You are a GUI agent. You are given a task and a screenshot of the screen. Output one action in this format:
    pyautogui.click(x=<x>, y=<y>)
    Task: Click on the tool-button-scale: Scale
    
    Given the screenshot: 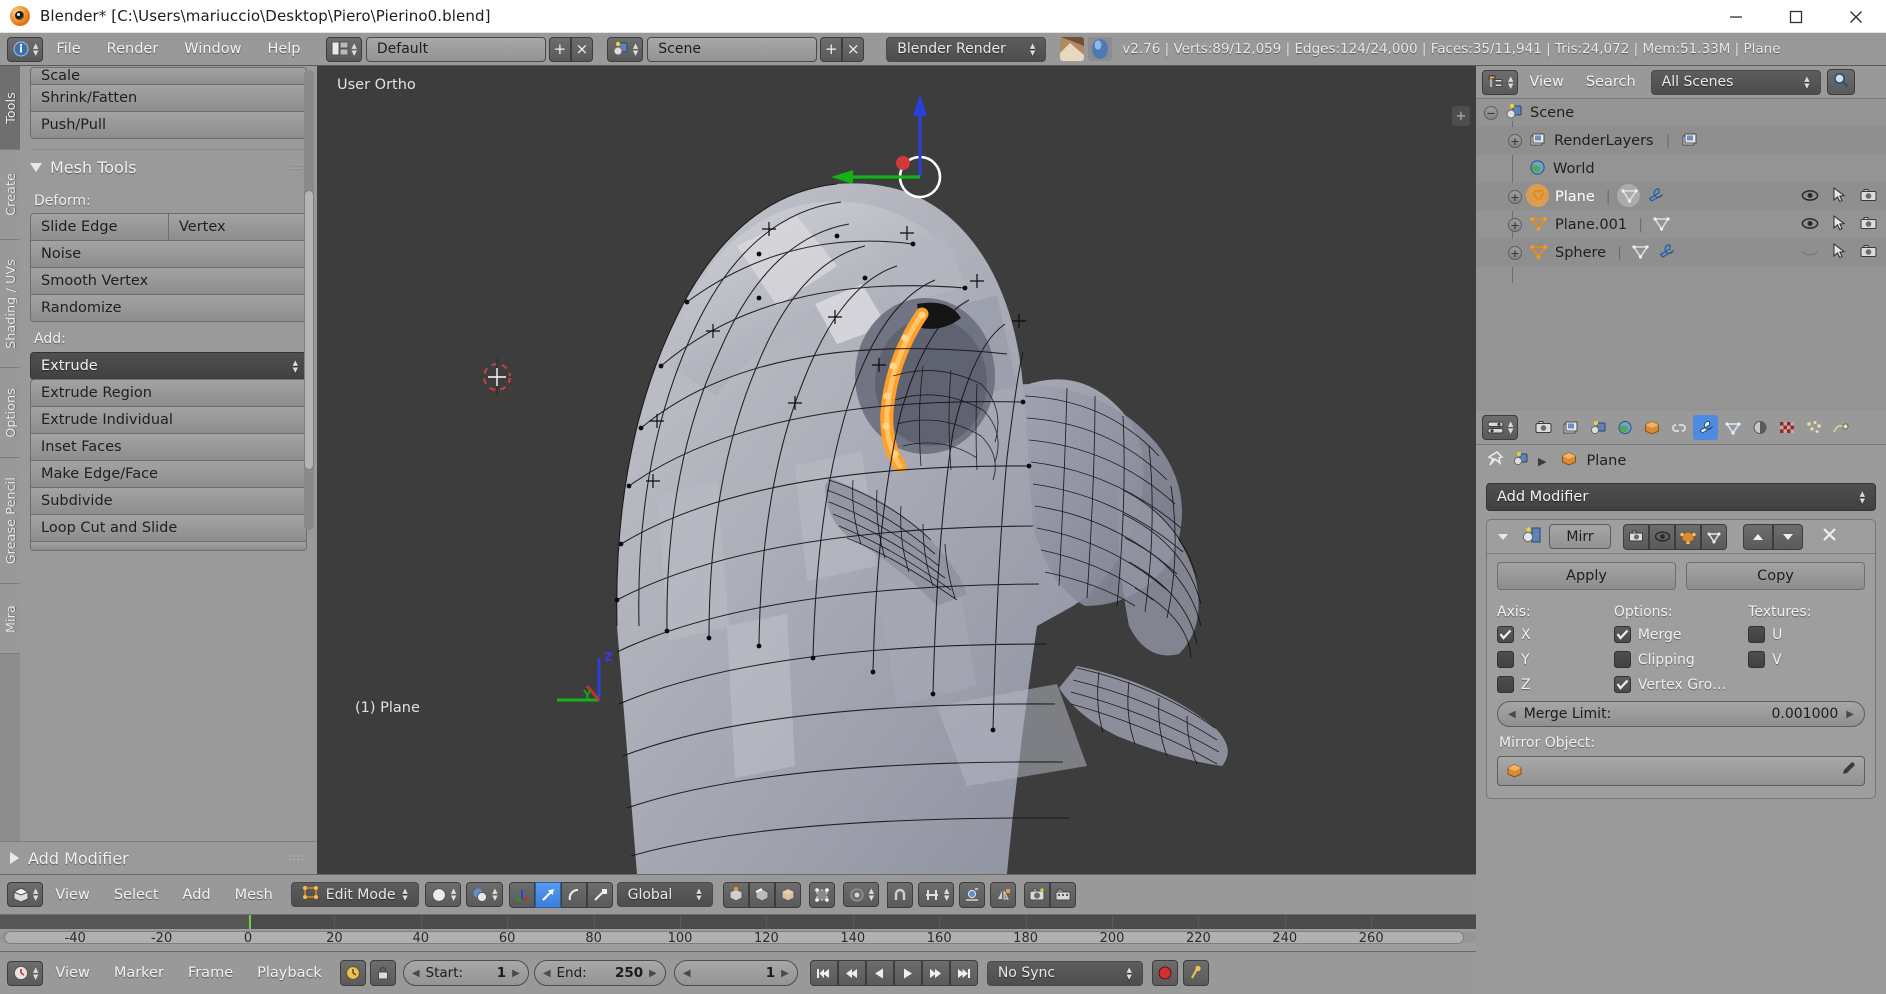 What is the action you would take?
    pyautogui.click(x=168, y=76)
    